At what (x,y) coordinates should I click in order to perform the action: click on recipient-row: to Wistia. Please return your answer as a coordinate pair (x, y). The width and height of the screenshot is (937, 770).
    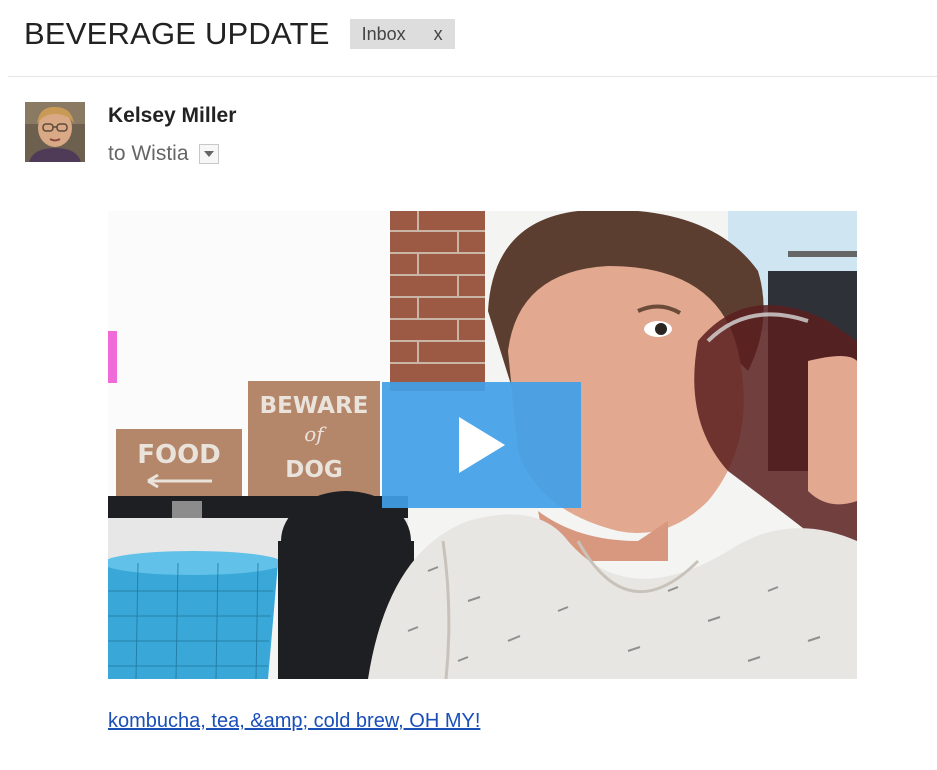
    Looking at the image, I should click on (163, 154).